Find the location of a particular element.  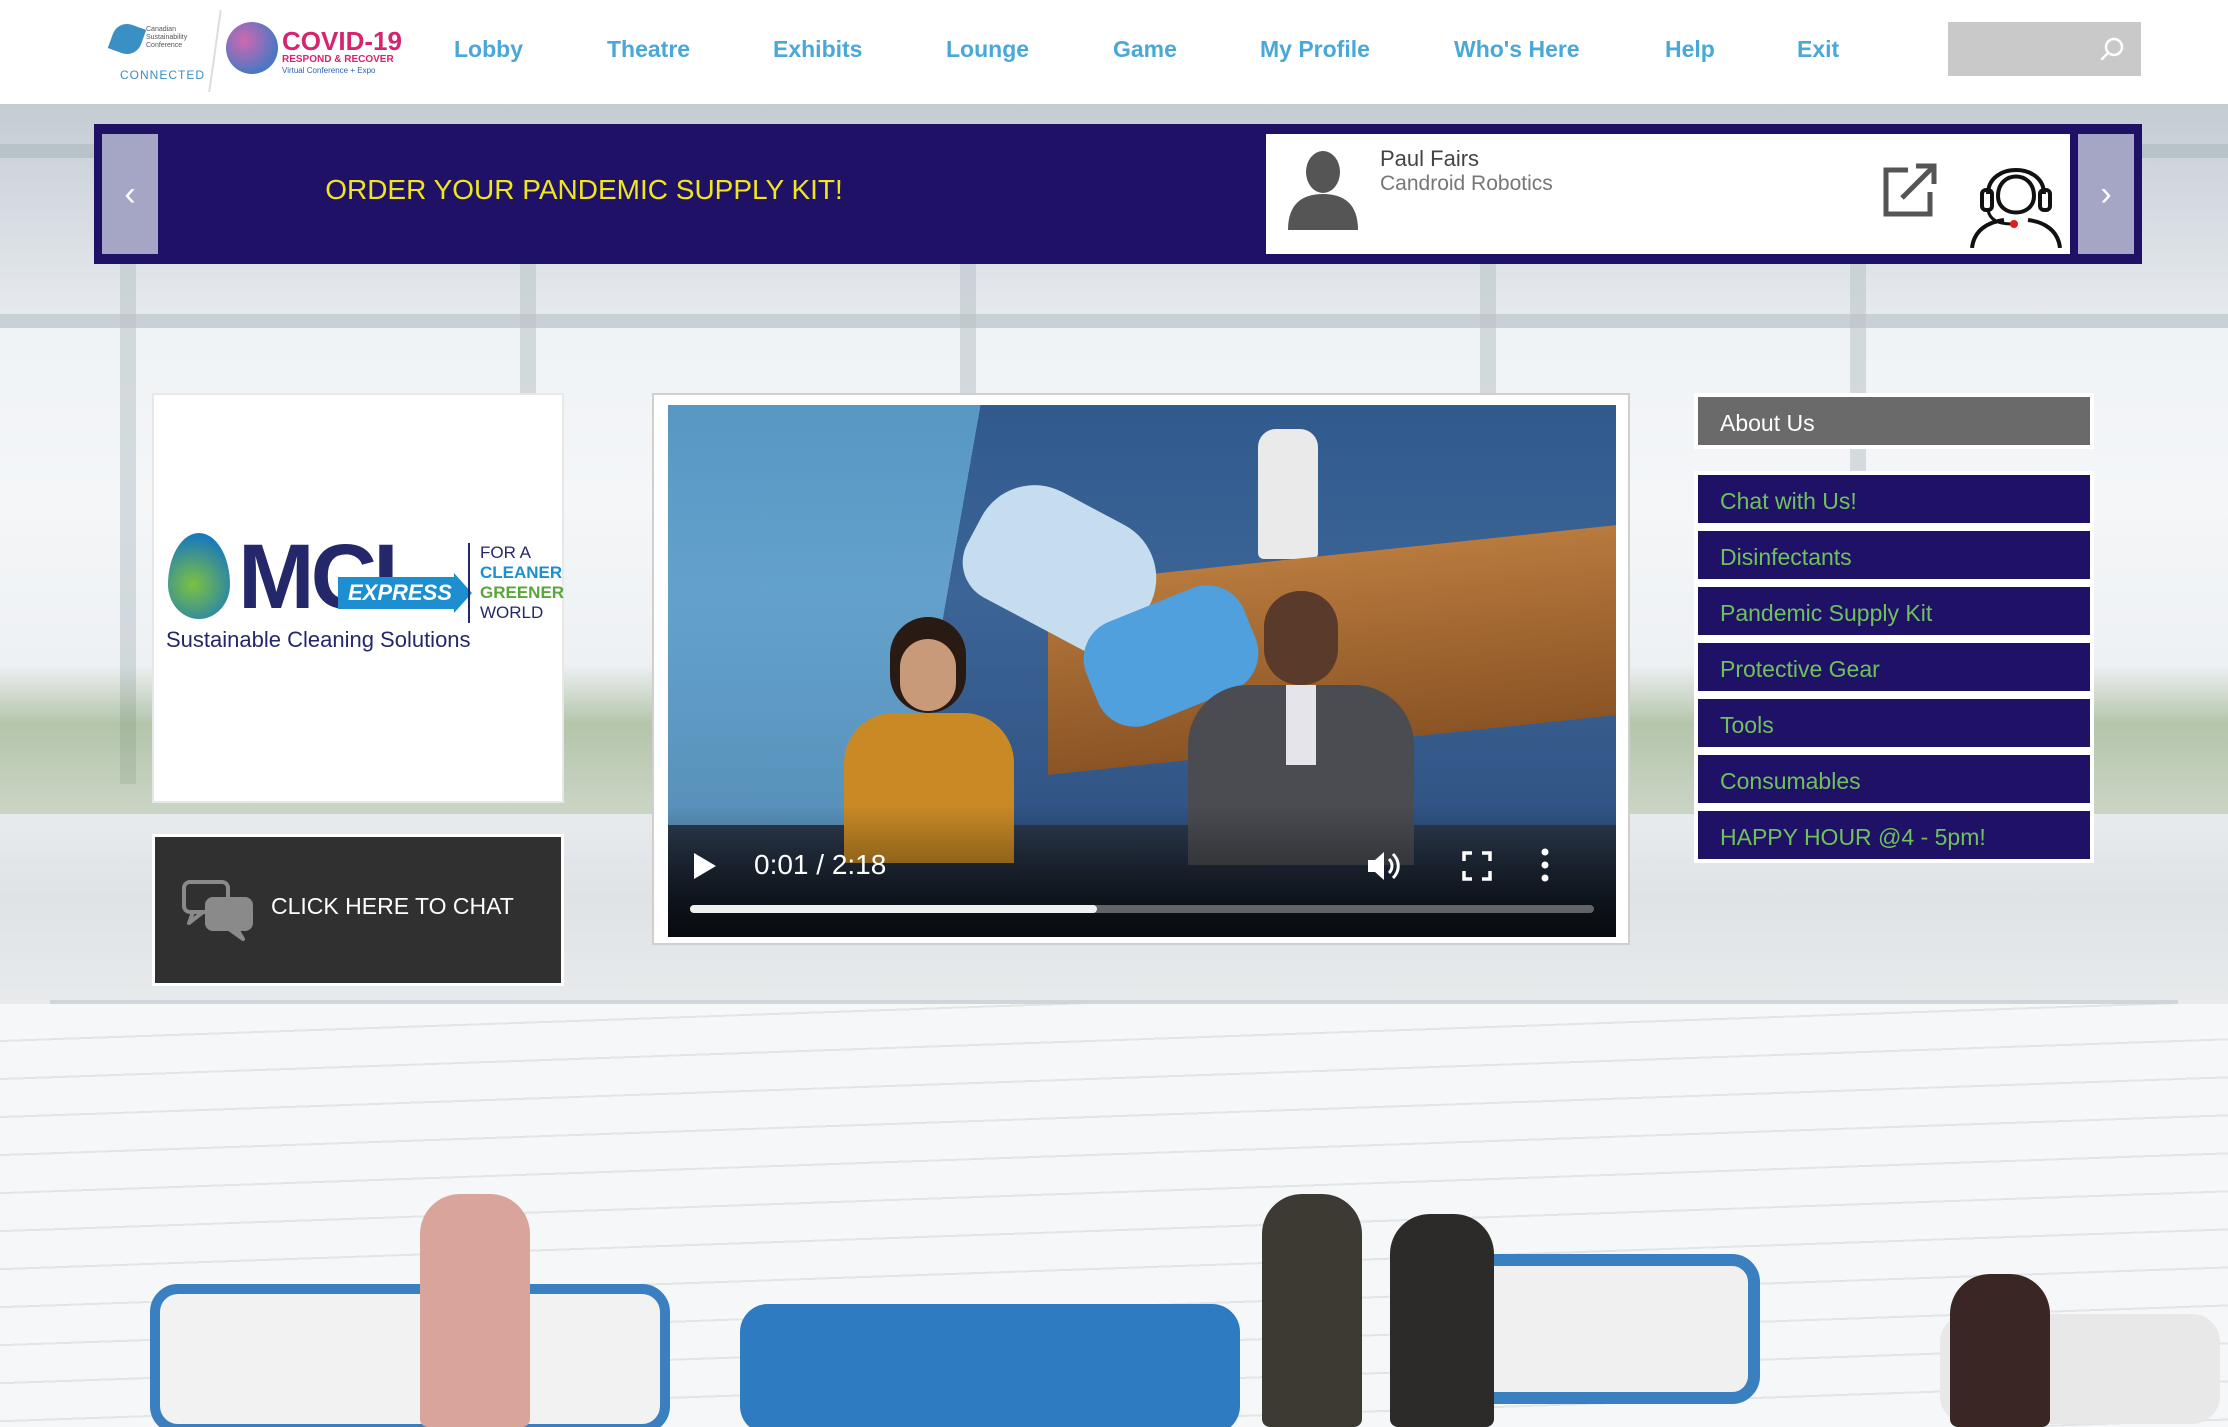

slogan-line: GREENER is located at coordinates (522, 592).